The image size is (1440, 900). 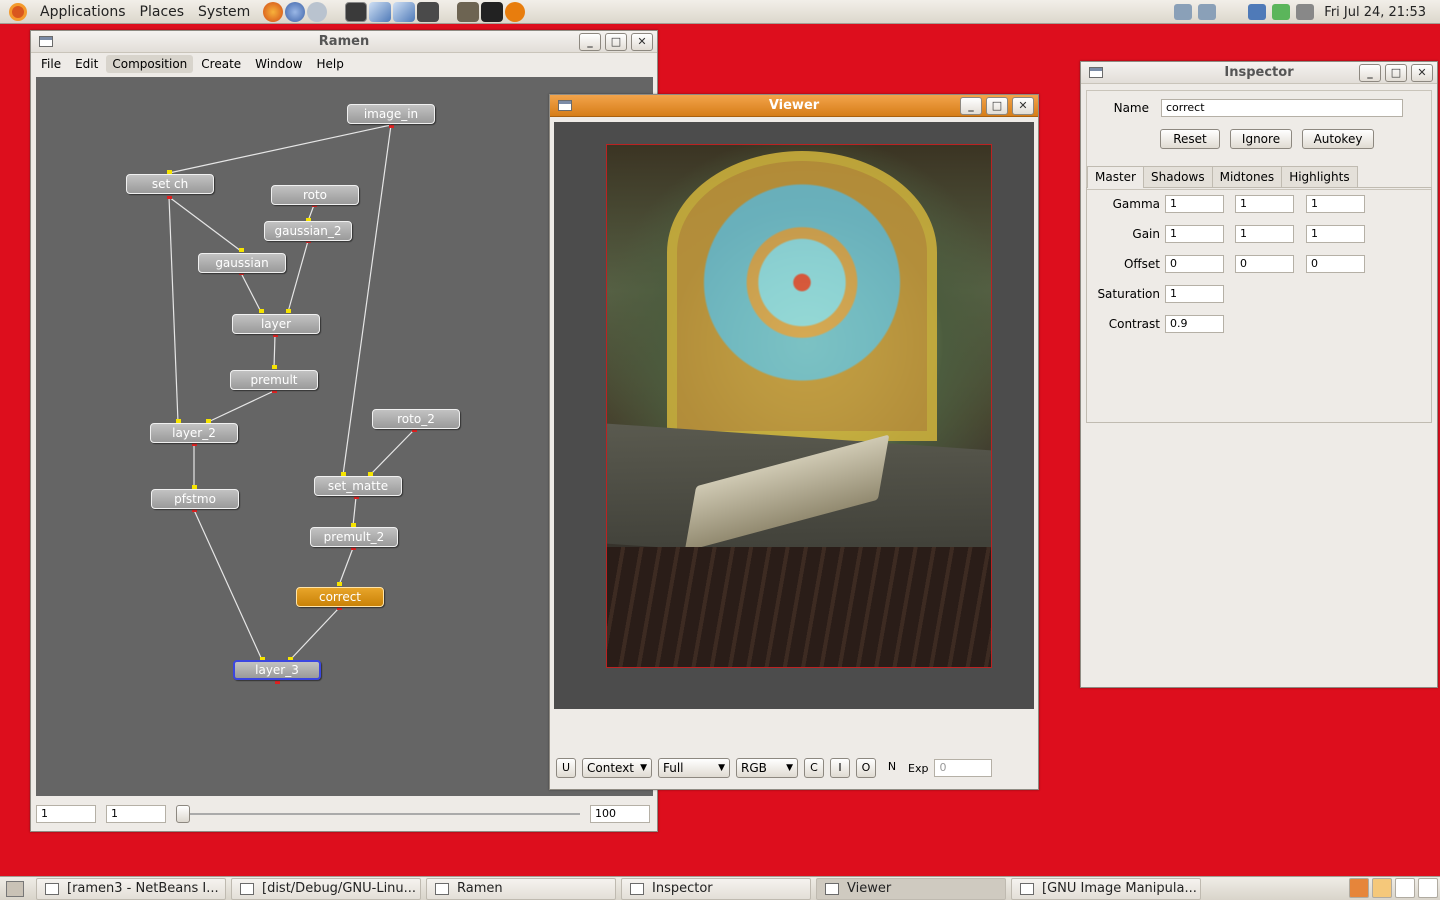 I want to click on help-icon, so click(x=317, y=11).